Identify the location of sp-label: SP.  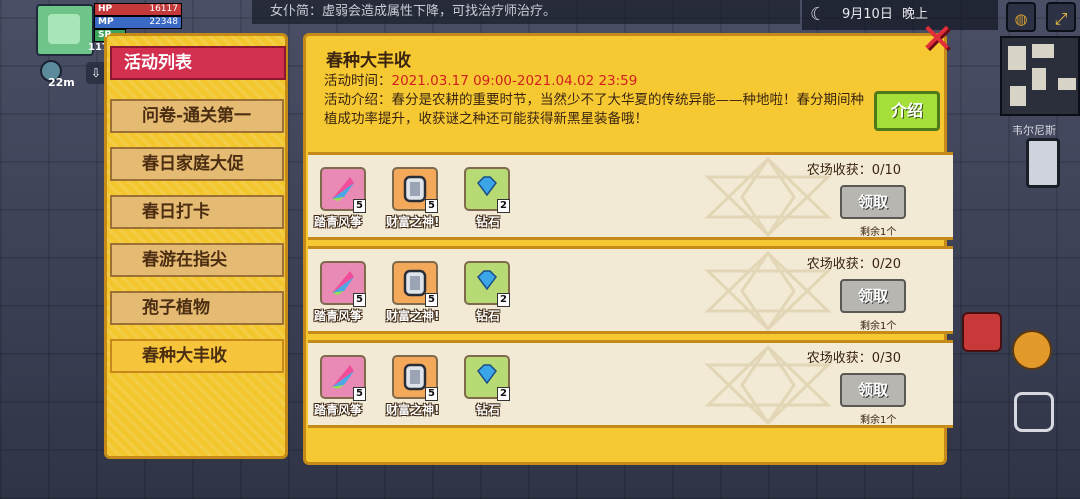
(105, 35).